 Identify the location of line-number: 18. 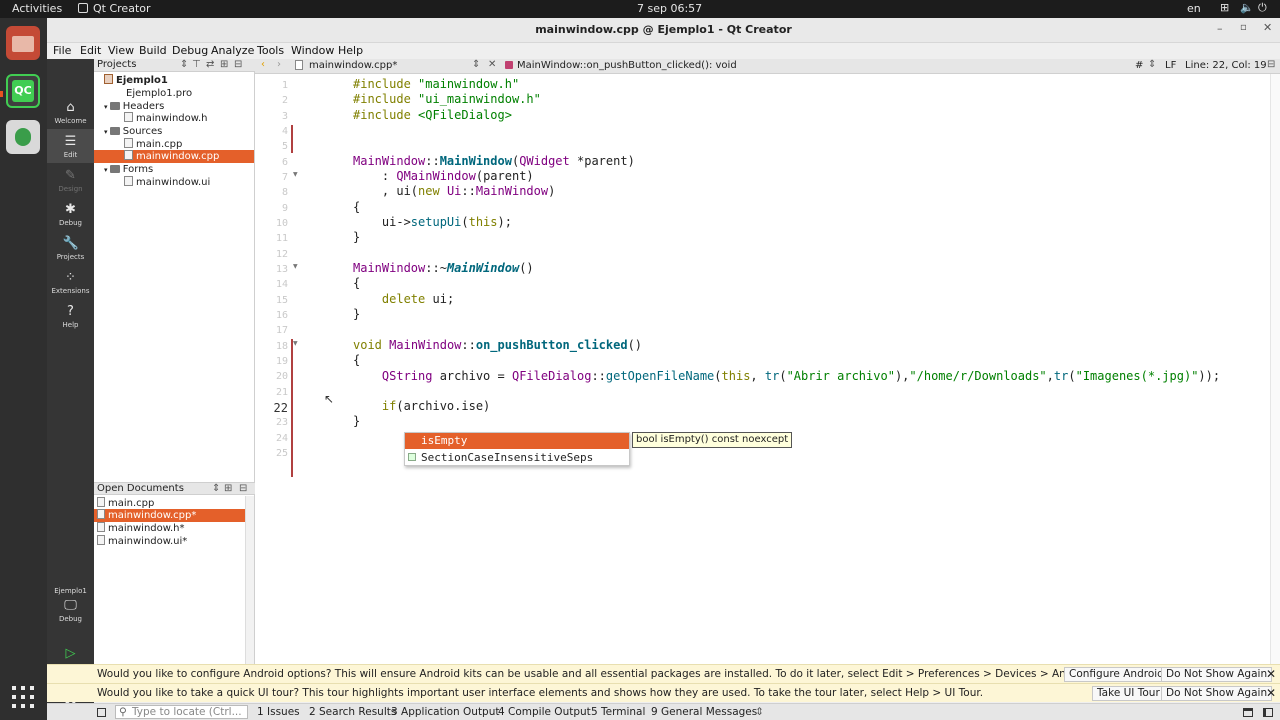
(281, 346).